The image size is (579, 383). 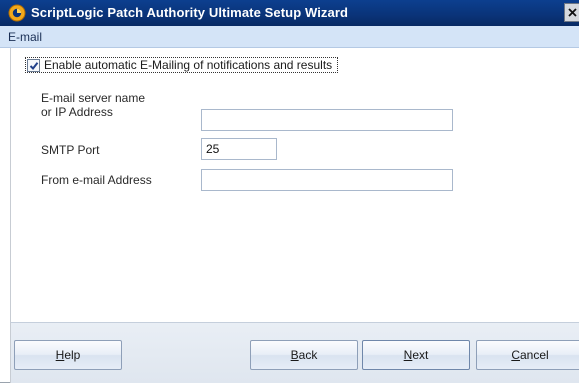 I want to click on server-name-input, so click(x=327, y=120).